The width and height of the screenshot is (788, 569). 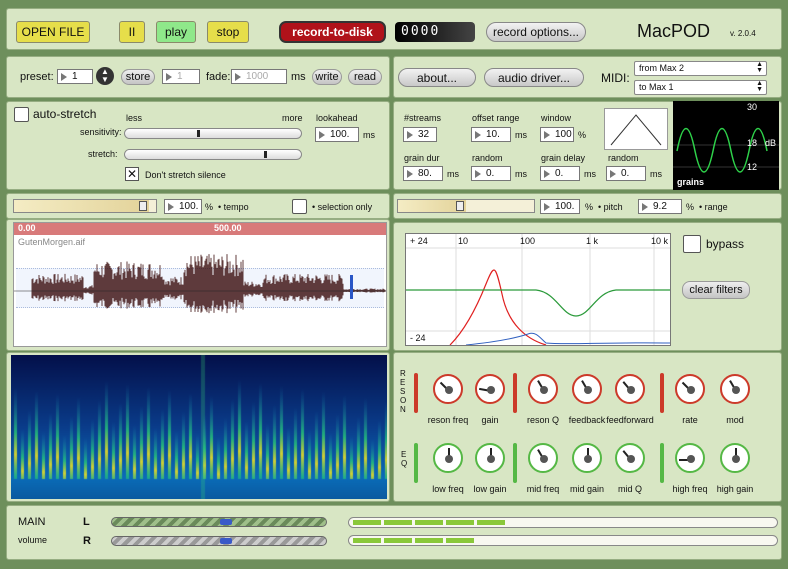 I want to click on triangle-window-icon, so click(x=636, y=130).